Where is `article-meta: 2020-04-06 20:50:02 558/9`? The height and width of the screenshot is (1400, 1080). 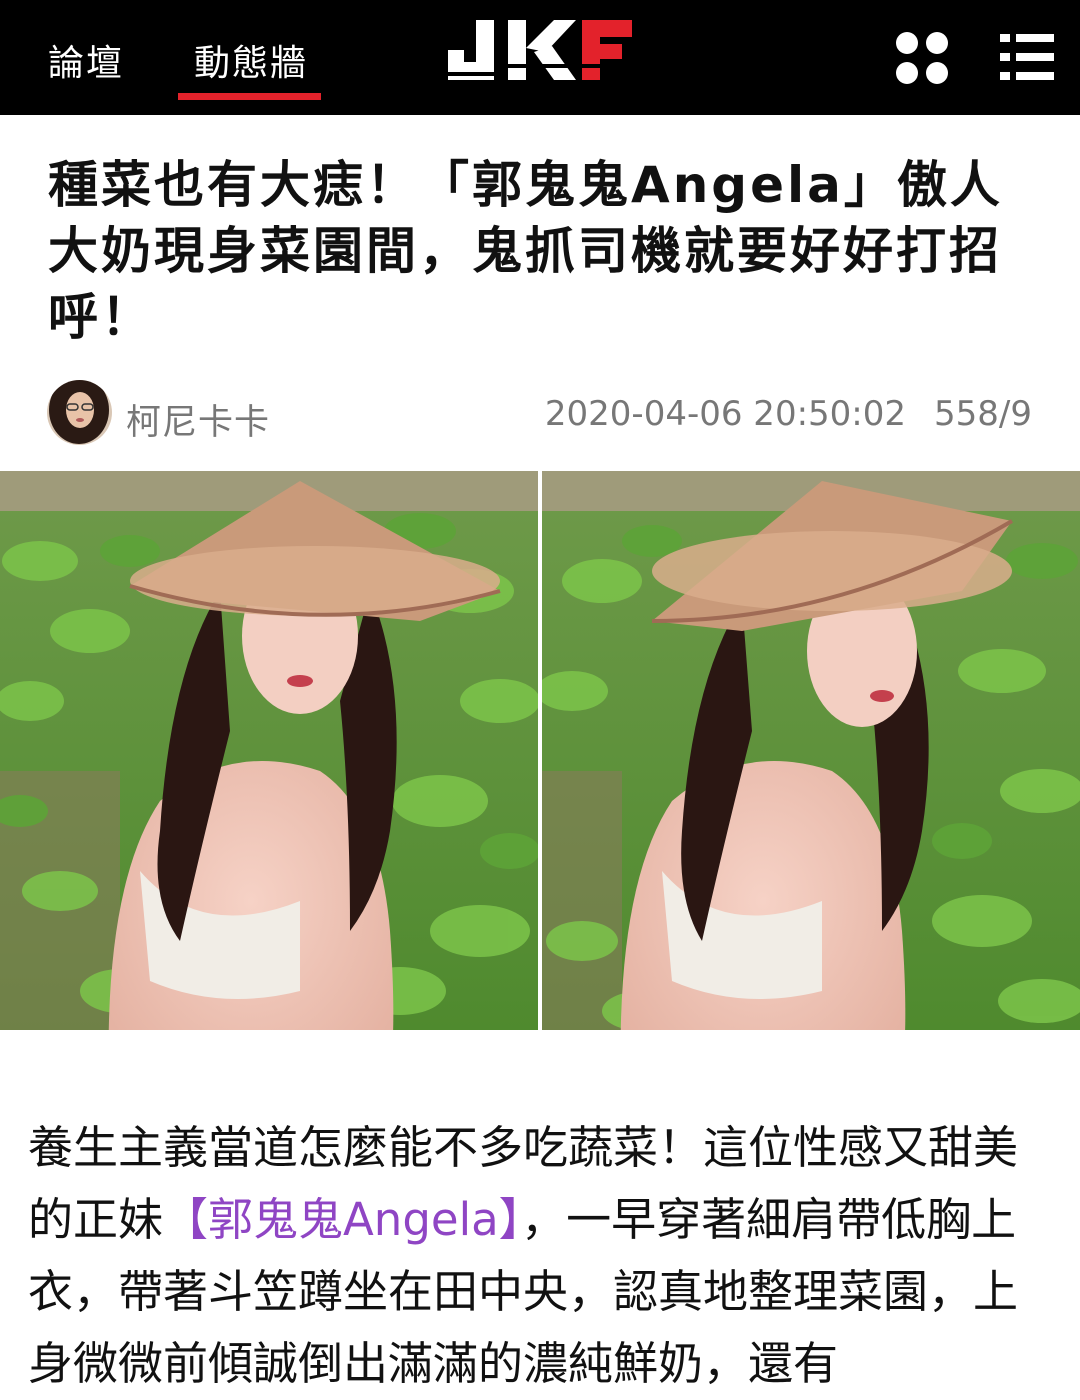
article-meta: 2020-04-06 20:50:02 558/9 is located at coordinates (788, 414).